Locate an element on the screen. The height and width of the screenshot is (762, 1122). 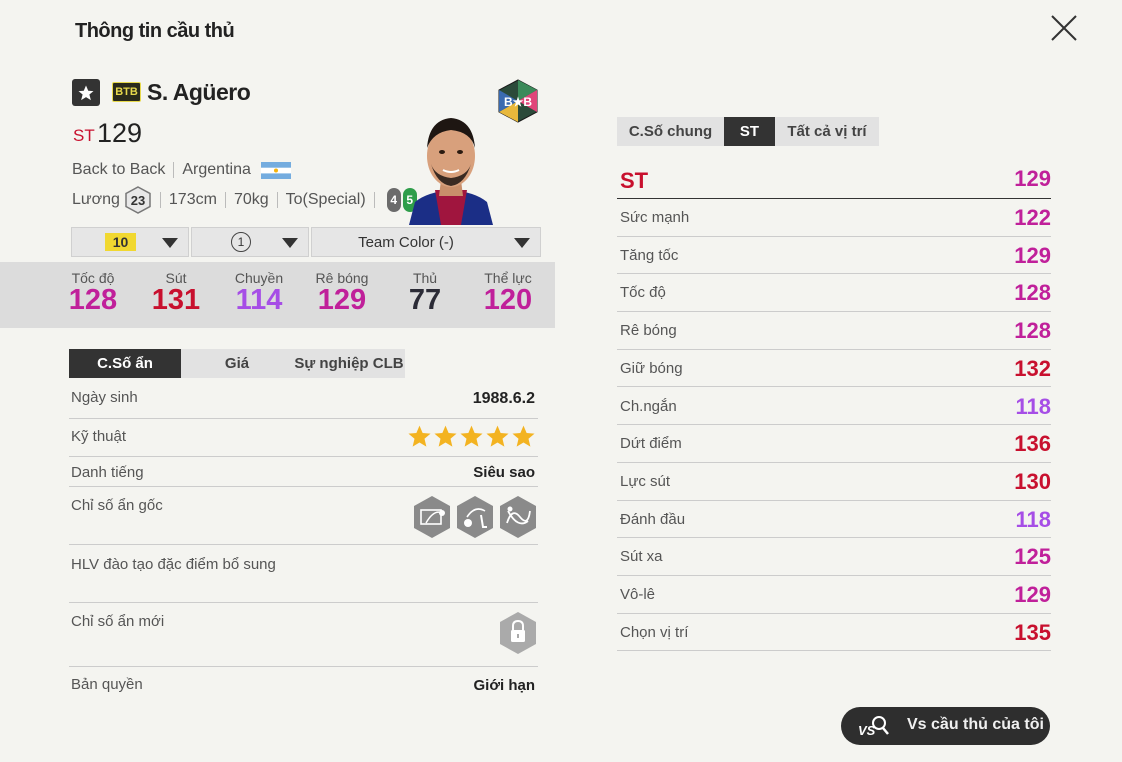
position-stat-value: 136 is located at coordinates (1032, 444).